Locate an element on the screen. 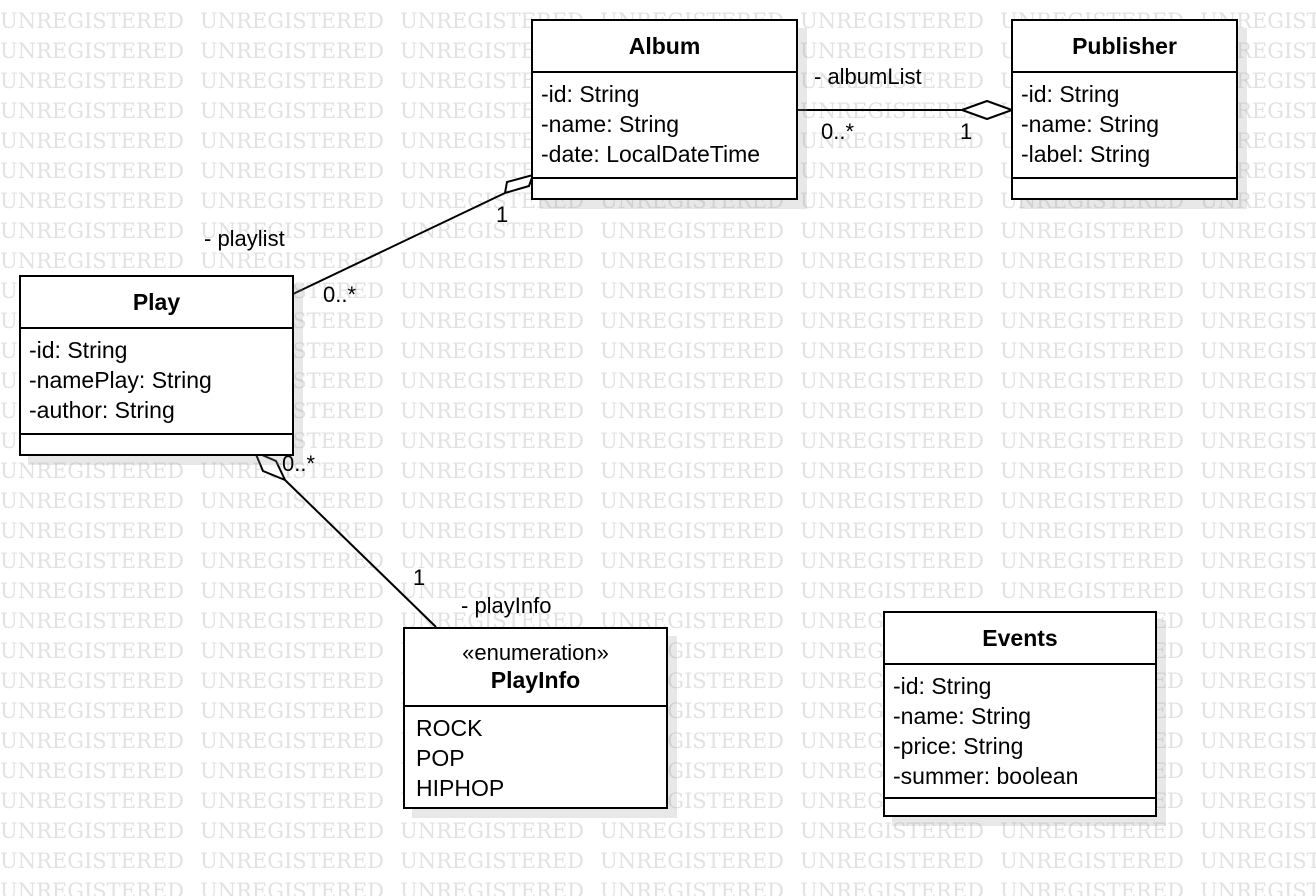 The image size is (1316, 896). publisher-attribute: -id: String is located at coordinates (1070, 94).